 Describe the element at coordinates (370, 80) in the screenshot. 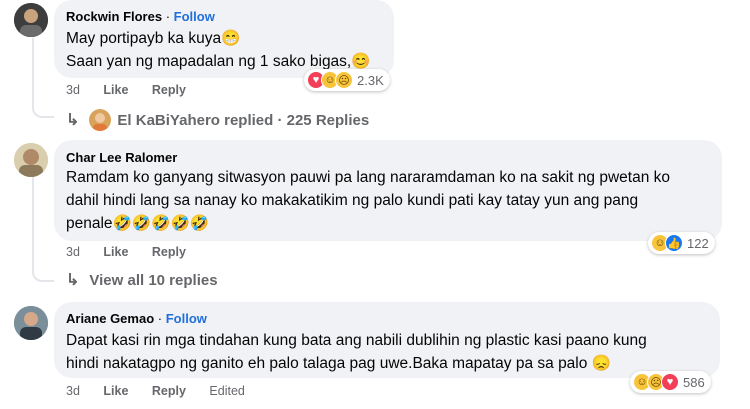

I see `reaction-count: 2.3K` at that location.